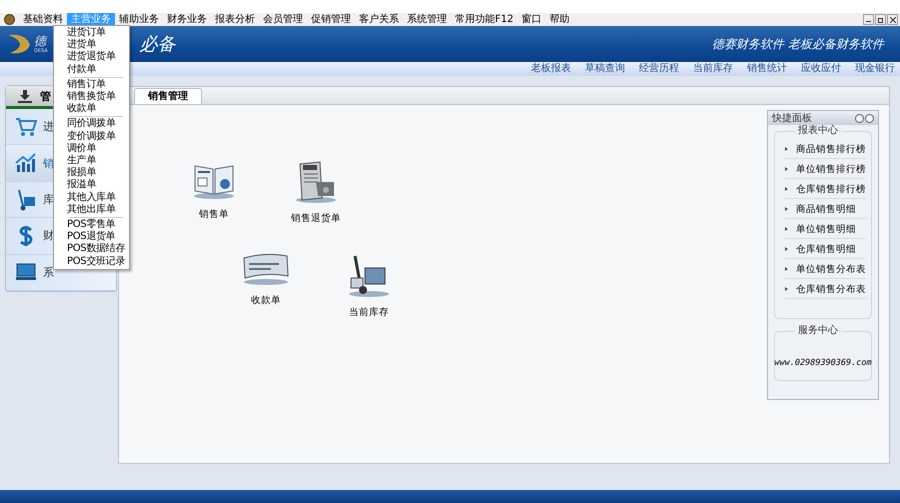 This screenshot has height=503, width=900. I want to click on group-title: 服务中心, so click(818, 331).